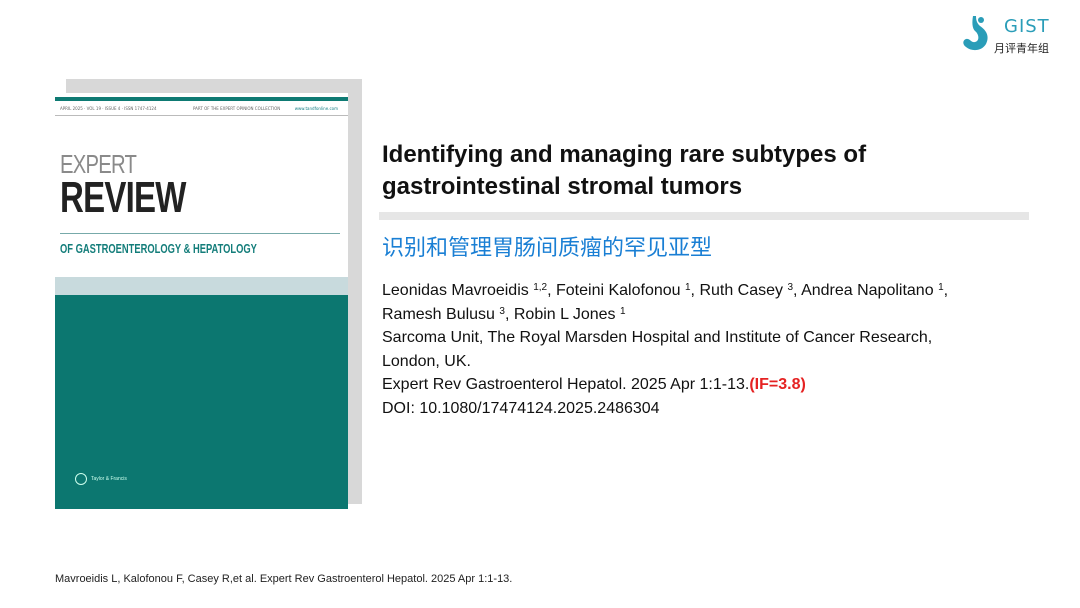 This screenshot has height=608, width=1080. What do you see at coordinates (564, 314) in the screenshot?
I see `author-name: Robin L Jones` at bounding box center [564, 314].